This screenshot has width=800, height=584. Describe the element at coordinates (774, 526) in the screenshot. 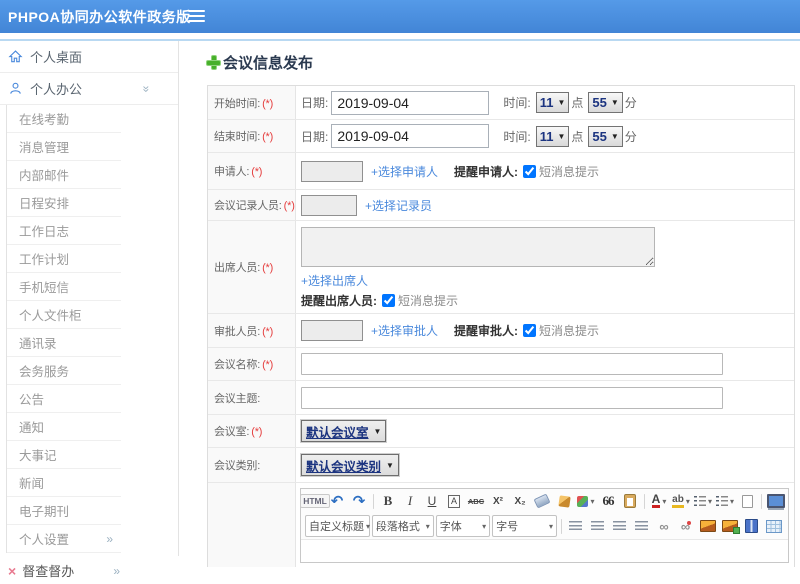

I see `insert-table-icon: ▾` at that location.